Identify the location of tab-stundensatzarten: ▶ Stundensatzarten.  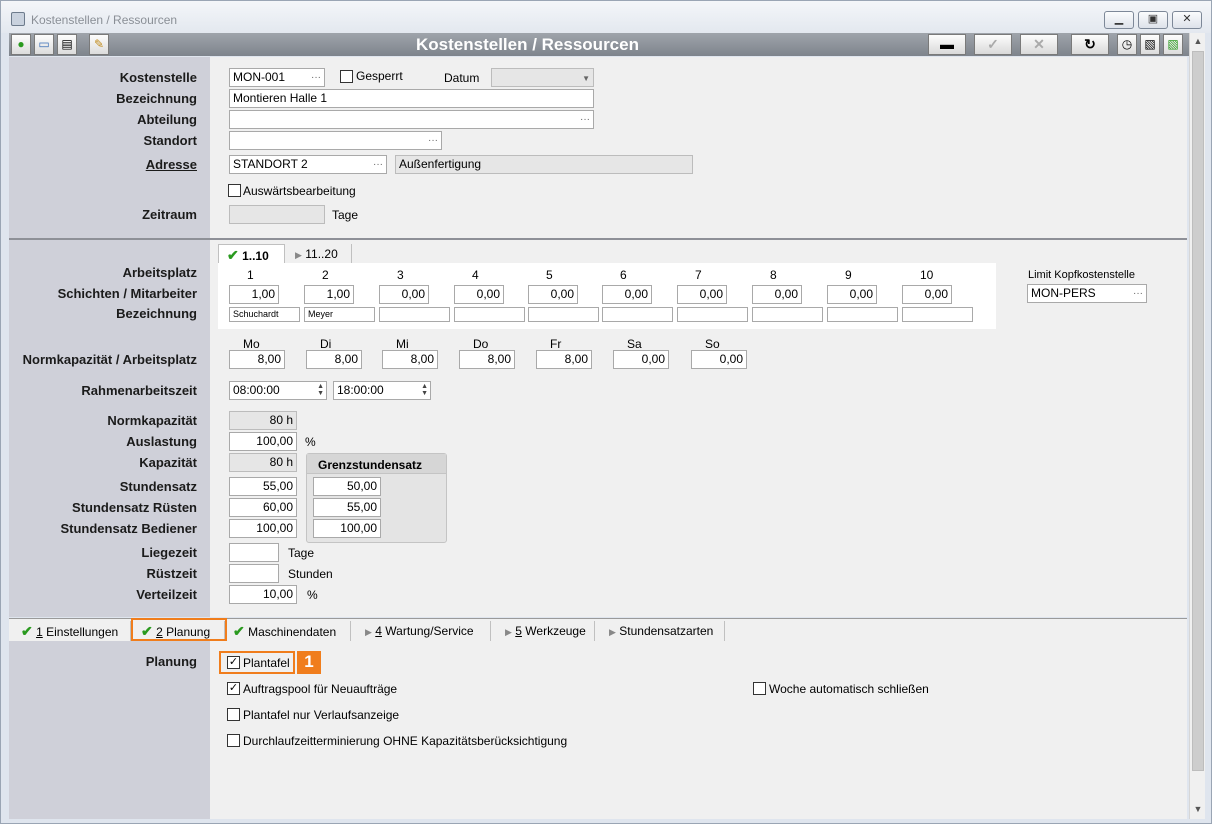
(660, 631).